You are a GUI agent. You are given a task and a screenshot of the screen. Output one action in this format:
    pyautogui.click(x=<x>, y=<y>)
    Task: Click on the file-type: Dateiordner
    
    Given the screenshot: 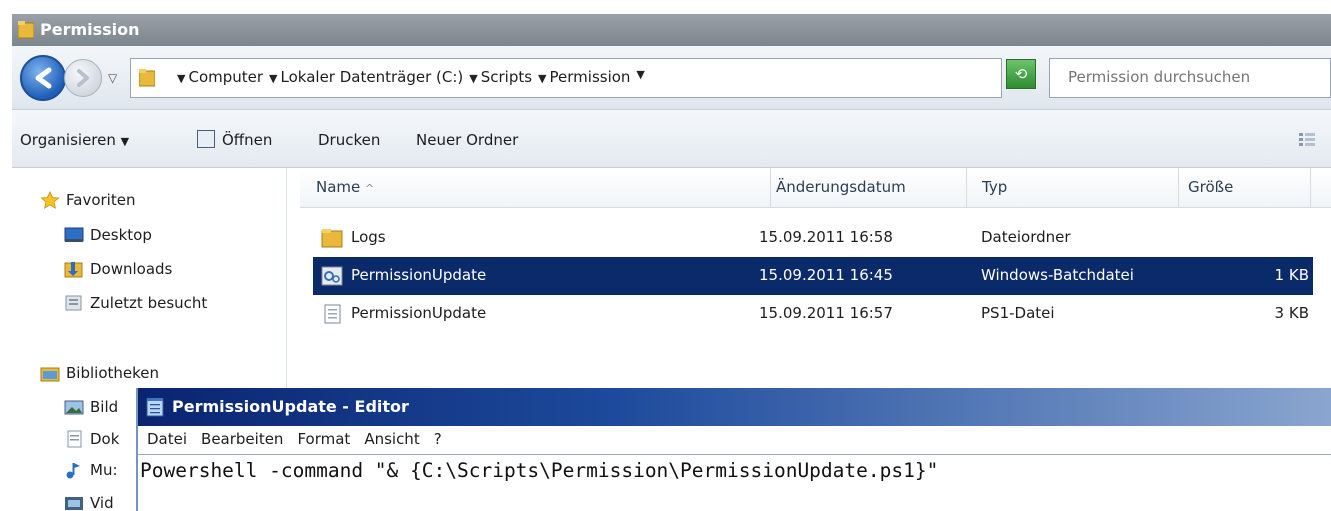 What is the action you would take?
    pyautogui.click(x=1026, y=237)
    